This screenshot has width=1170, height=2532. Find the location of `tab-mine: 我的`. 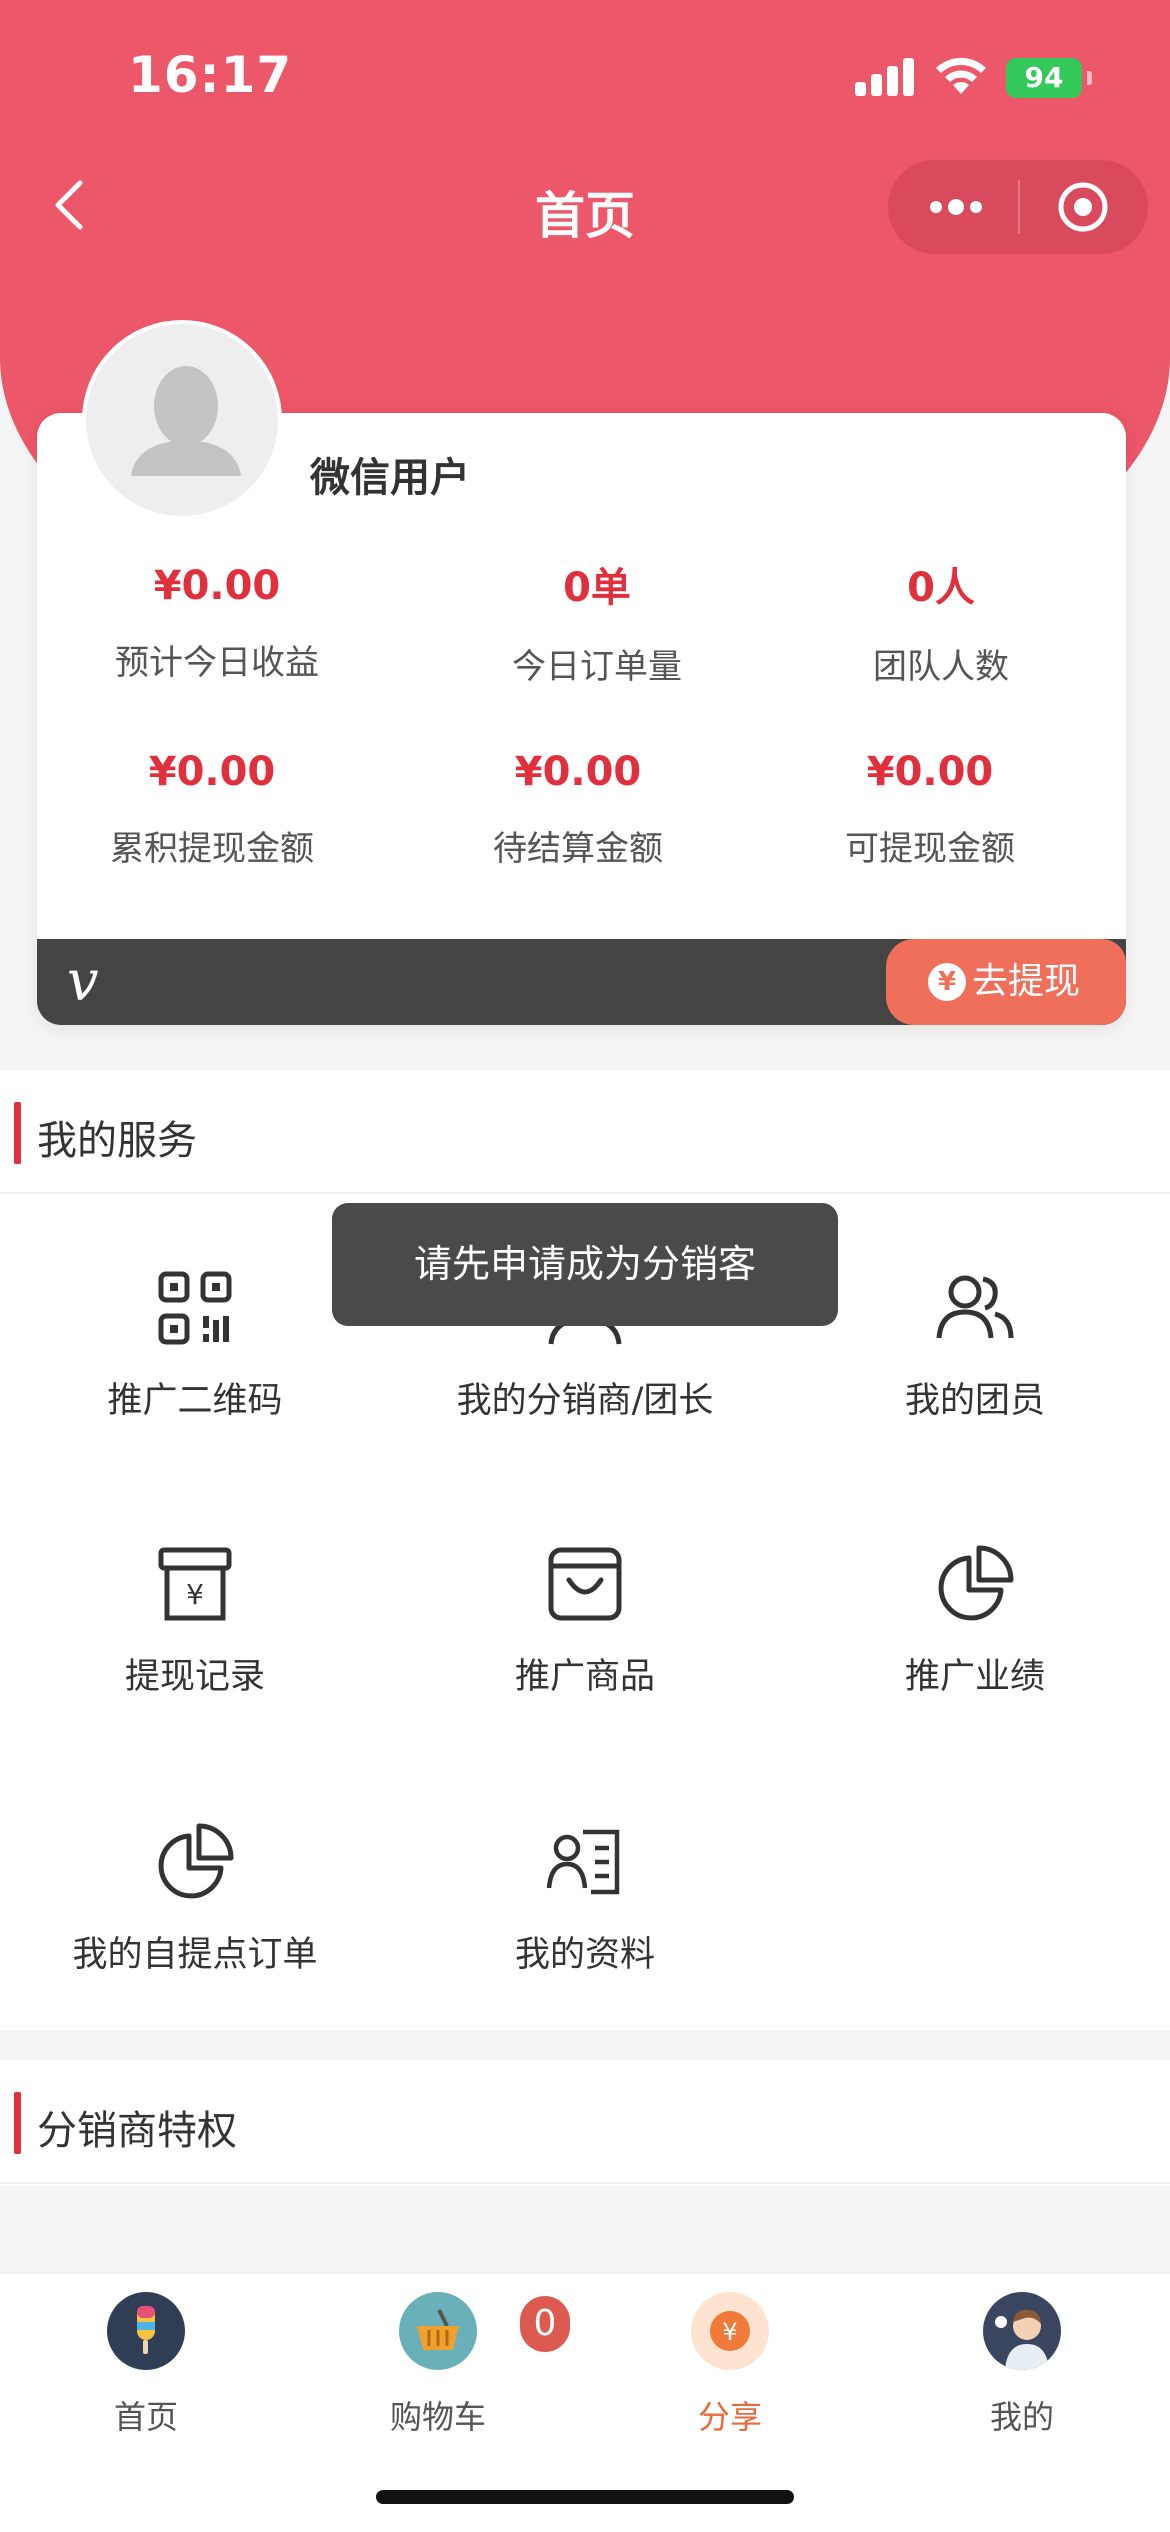

tab-mine: 我的 is located at coordinates (1022, 2365).